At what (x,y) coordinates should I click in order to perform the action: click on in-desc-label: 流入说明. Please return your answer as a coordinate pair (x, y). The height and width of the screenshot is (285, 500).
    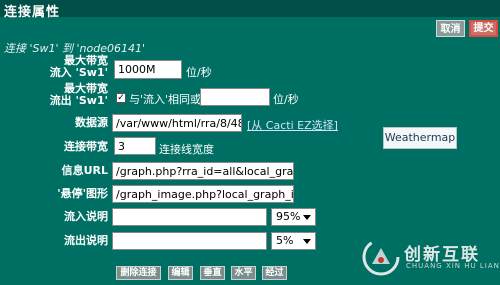
    Looking at the image, I should click on (86, 216).